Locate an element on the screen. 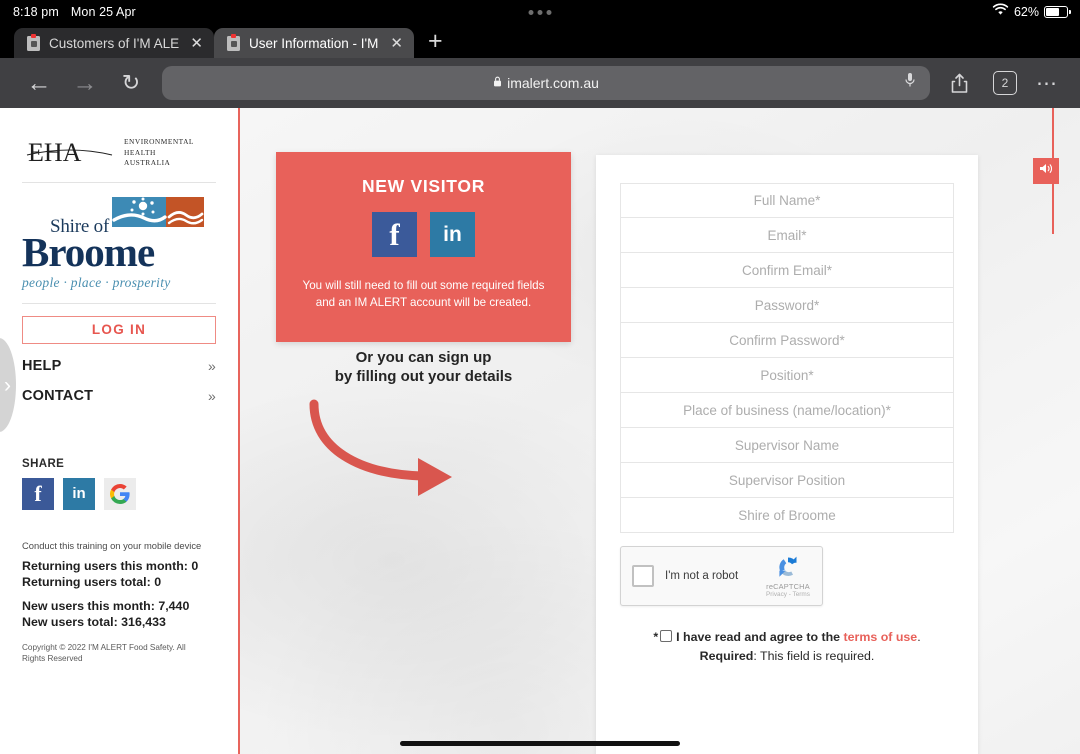 The image size is (1080, 754). new-users-month: New users this month: 7,440 is located at coordinates (119, 606).